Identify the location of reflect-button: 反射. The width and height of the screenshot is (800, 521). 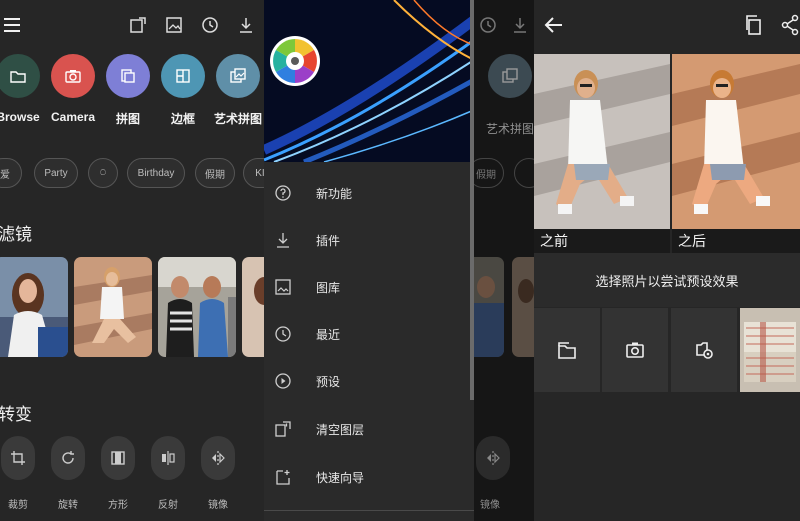
(168, 473).